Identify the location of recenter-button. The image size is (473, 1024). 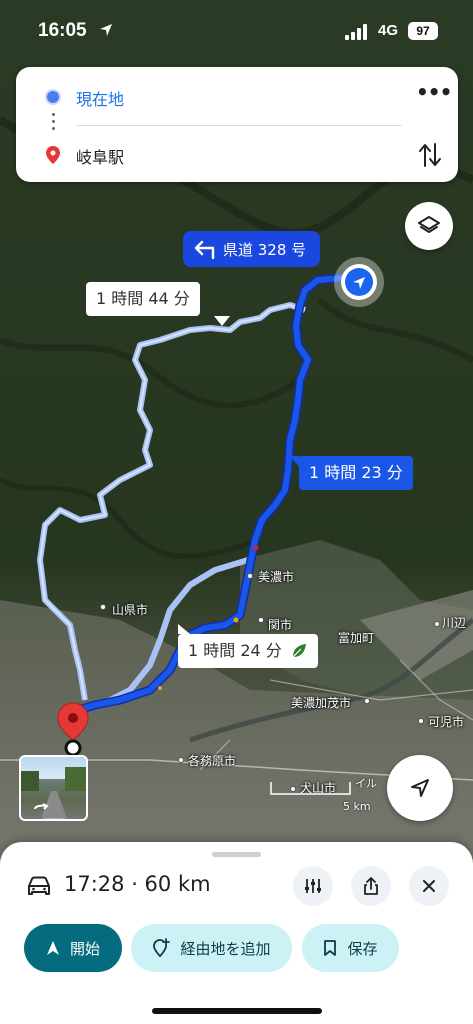
(420, 788).